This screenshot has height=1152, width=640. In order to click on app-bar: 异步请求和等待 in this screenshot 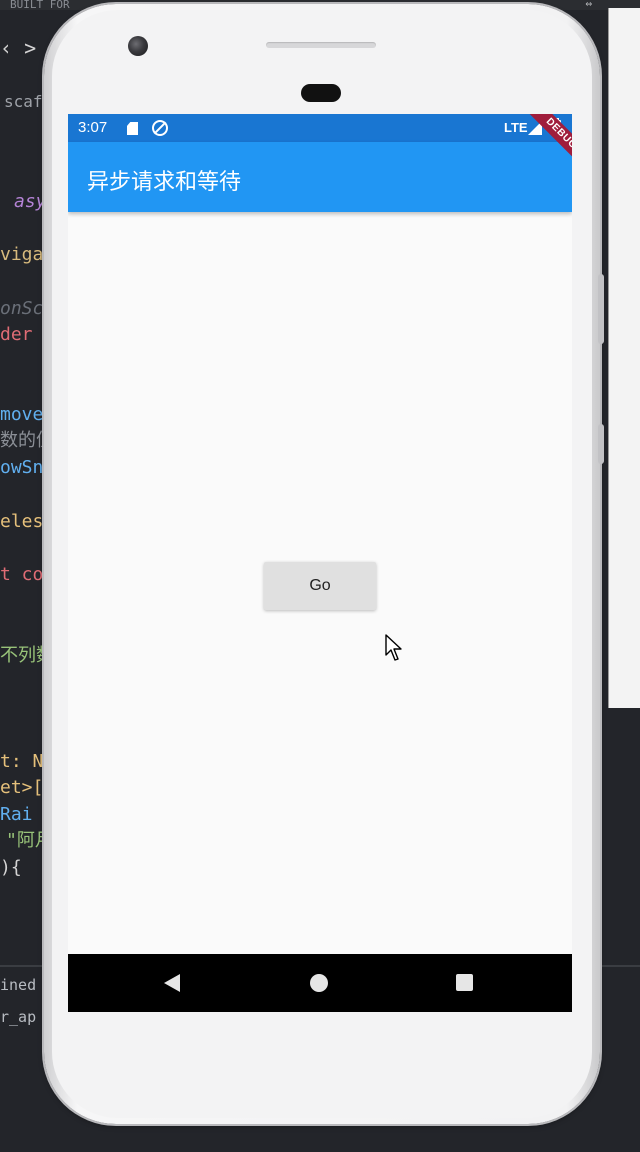, I will do `click(320, 177)`.